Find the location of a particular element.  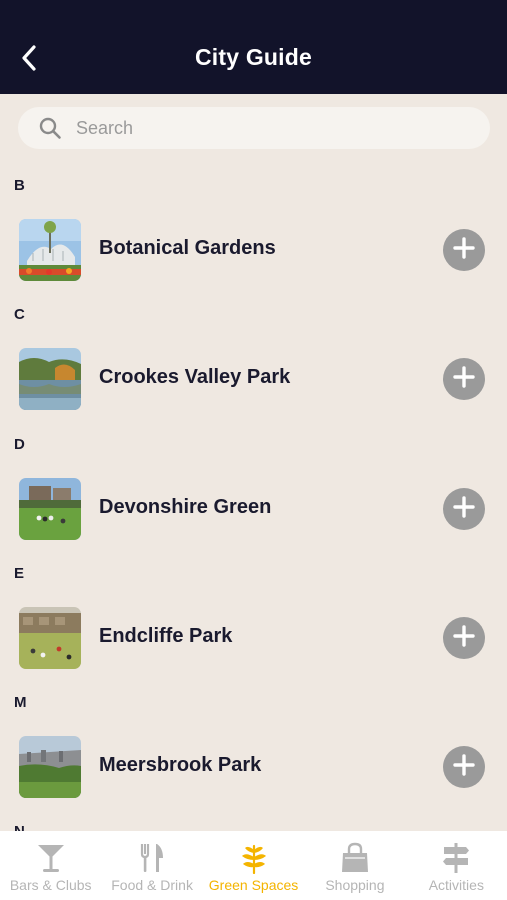

search-bar is located at coordinates (254, 128).